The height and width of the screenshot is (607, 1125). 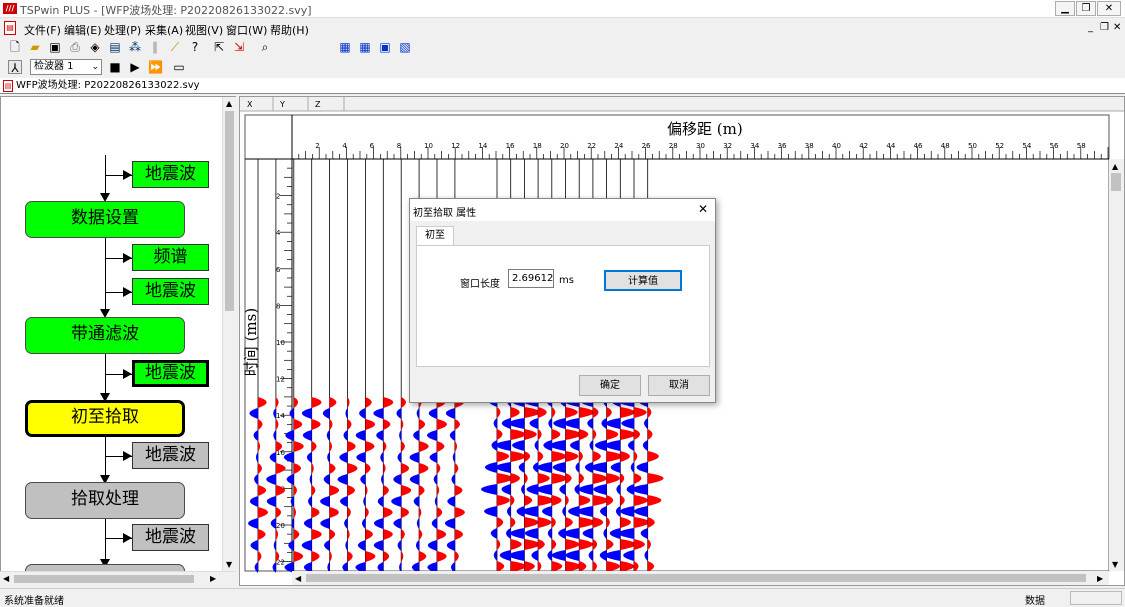 What do you see at coordinates (179, 67) in the screenshot?
I see `properties-icon: ▭` at bounding box center [179, 67].